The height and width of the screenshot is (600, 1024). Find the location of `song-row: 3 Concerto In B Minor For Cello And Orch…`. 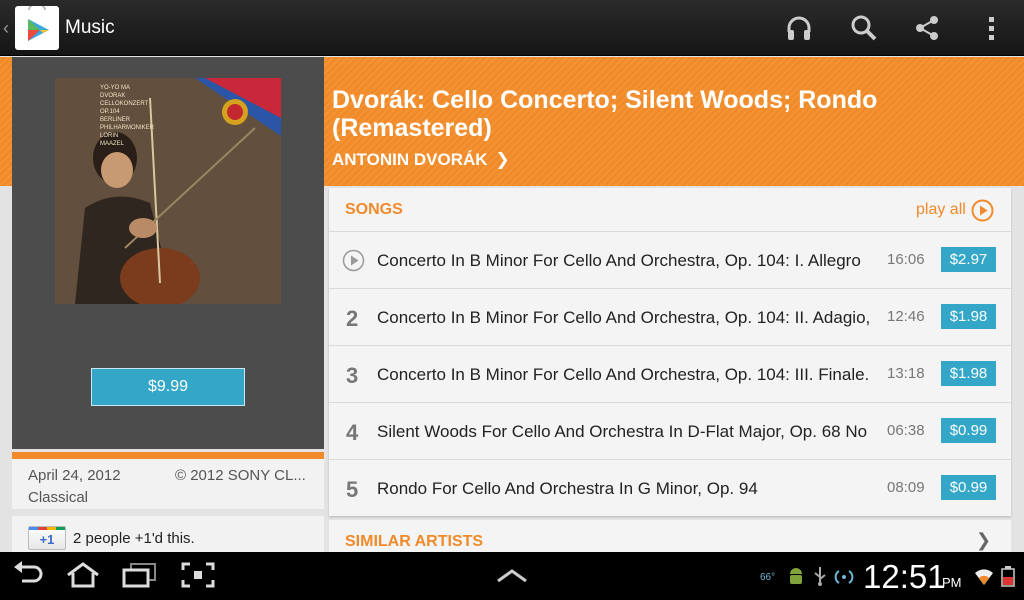

song-row: 3 Concerto In B Minor For Cello And Orch… is located at coordinates (670, 373).